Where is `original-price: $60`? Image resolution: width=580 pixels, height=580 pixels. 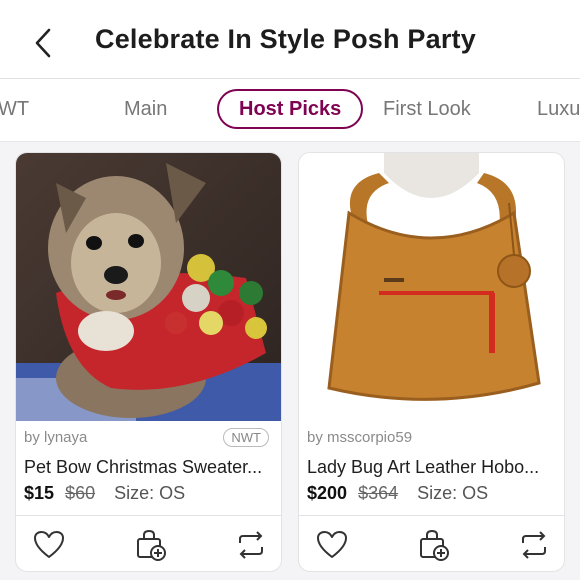 original-price: $60 is located at coordinates (80, 493).